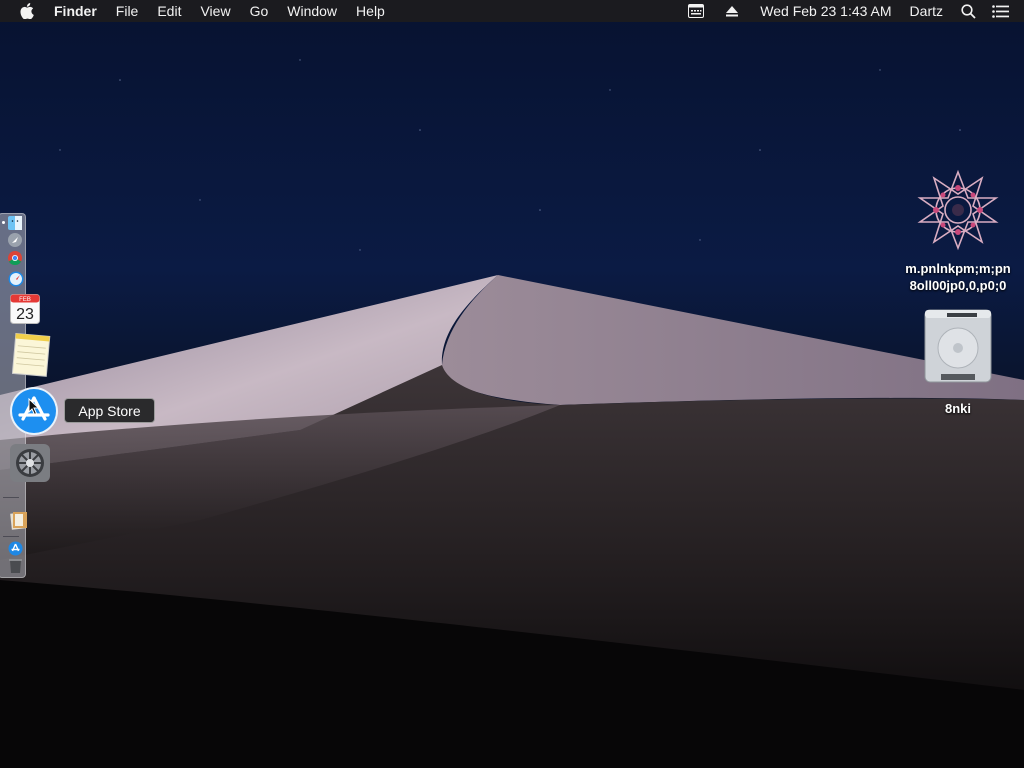 The width and height of the screenshot is (1024, 768). Describe the element at coordinates (169, 11) in the screenshot. I see `menu-edit: Edit` at that location.